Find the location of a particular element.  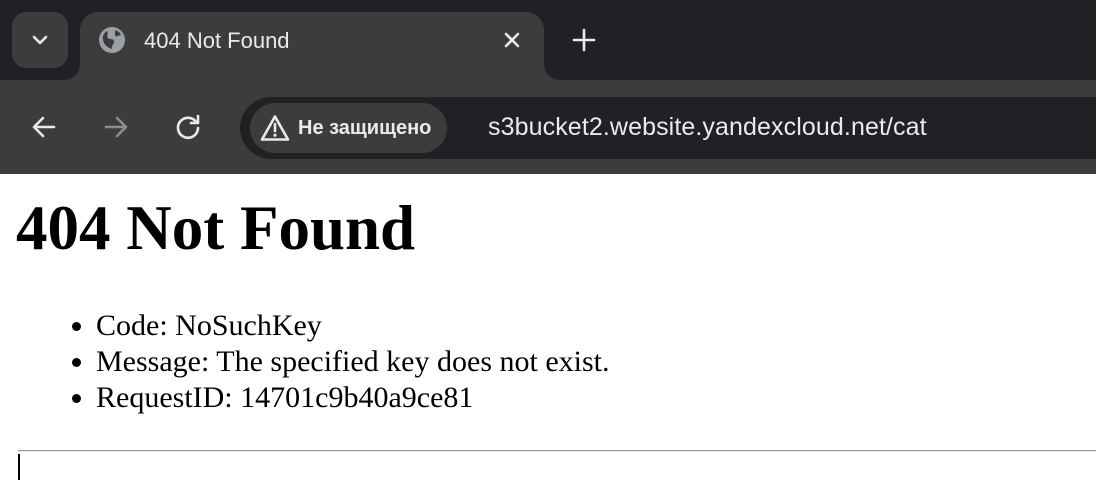

list-item: RequestID: 14701c9b40a9ce81 is located at coordinates (353, 398).